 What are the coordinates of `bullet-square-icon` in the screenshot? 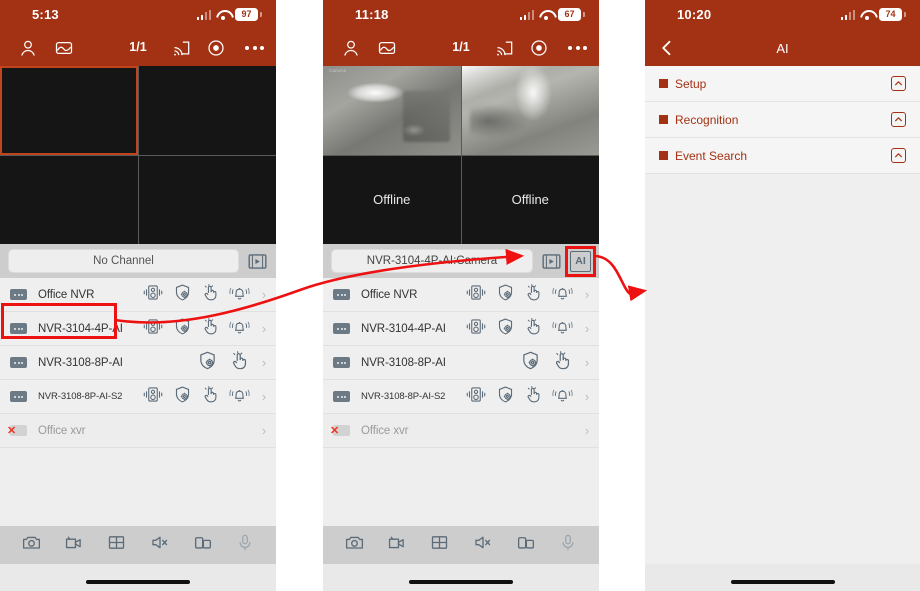 It's located at (663, 83).